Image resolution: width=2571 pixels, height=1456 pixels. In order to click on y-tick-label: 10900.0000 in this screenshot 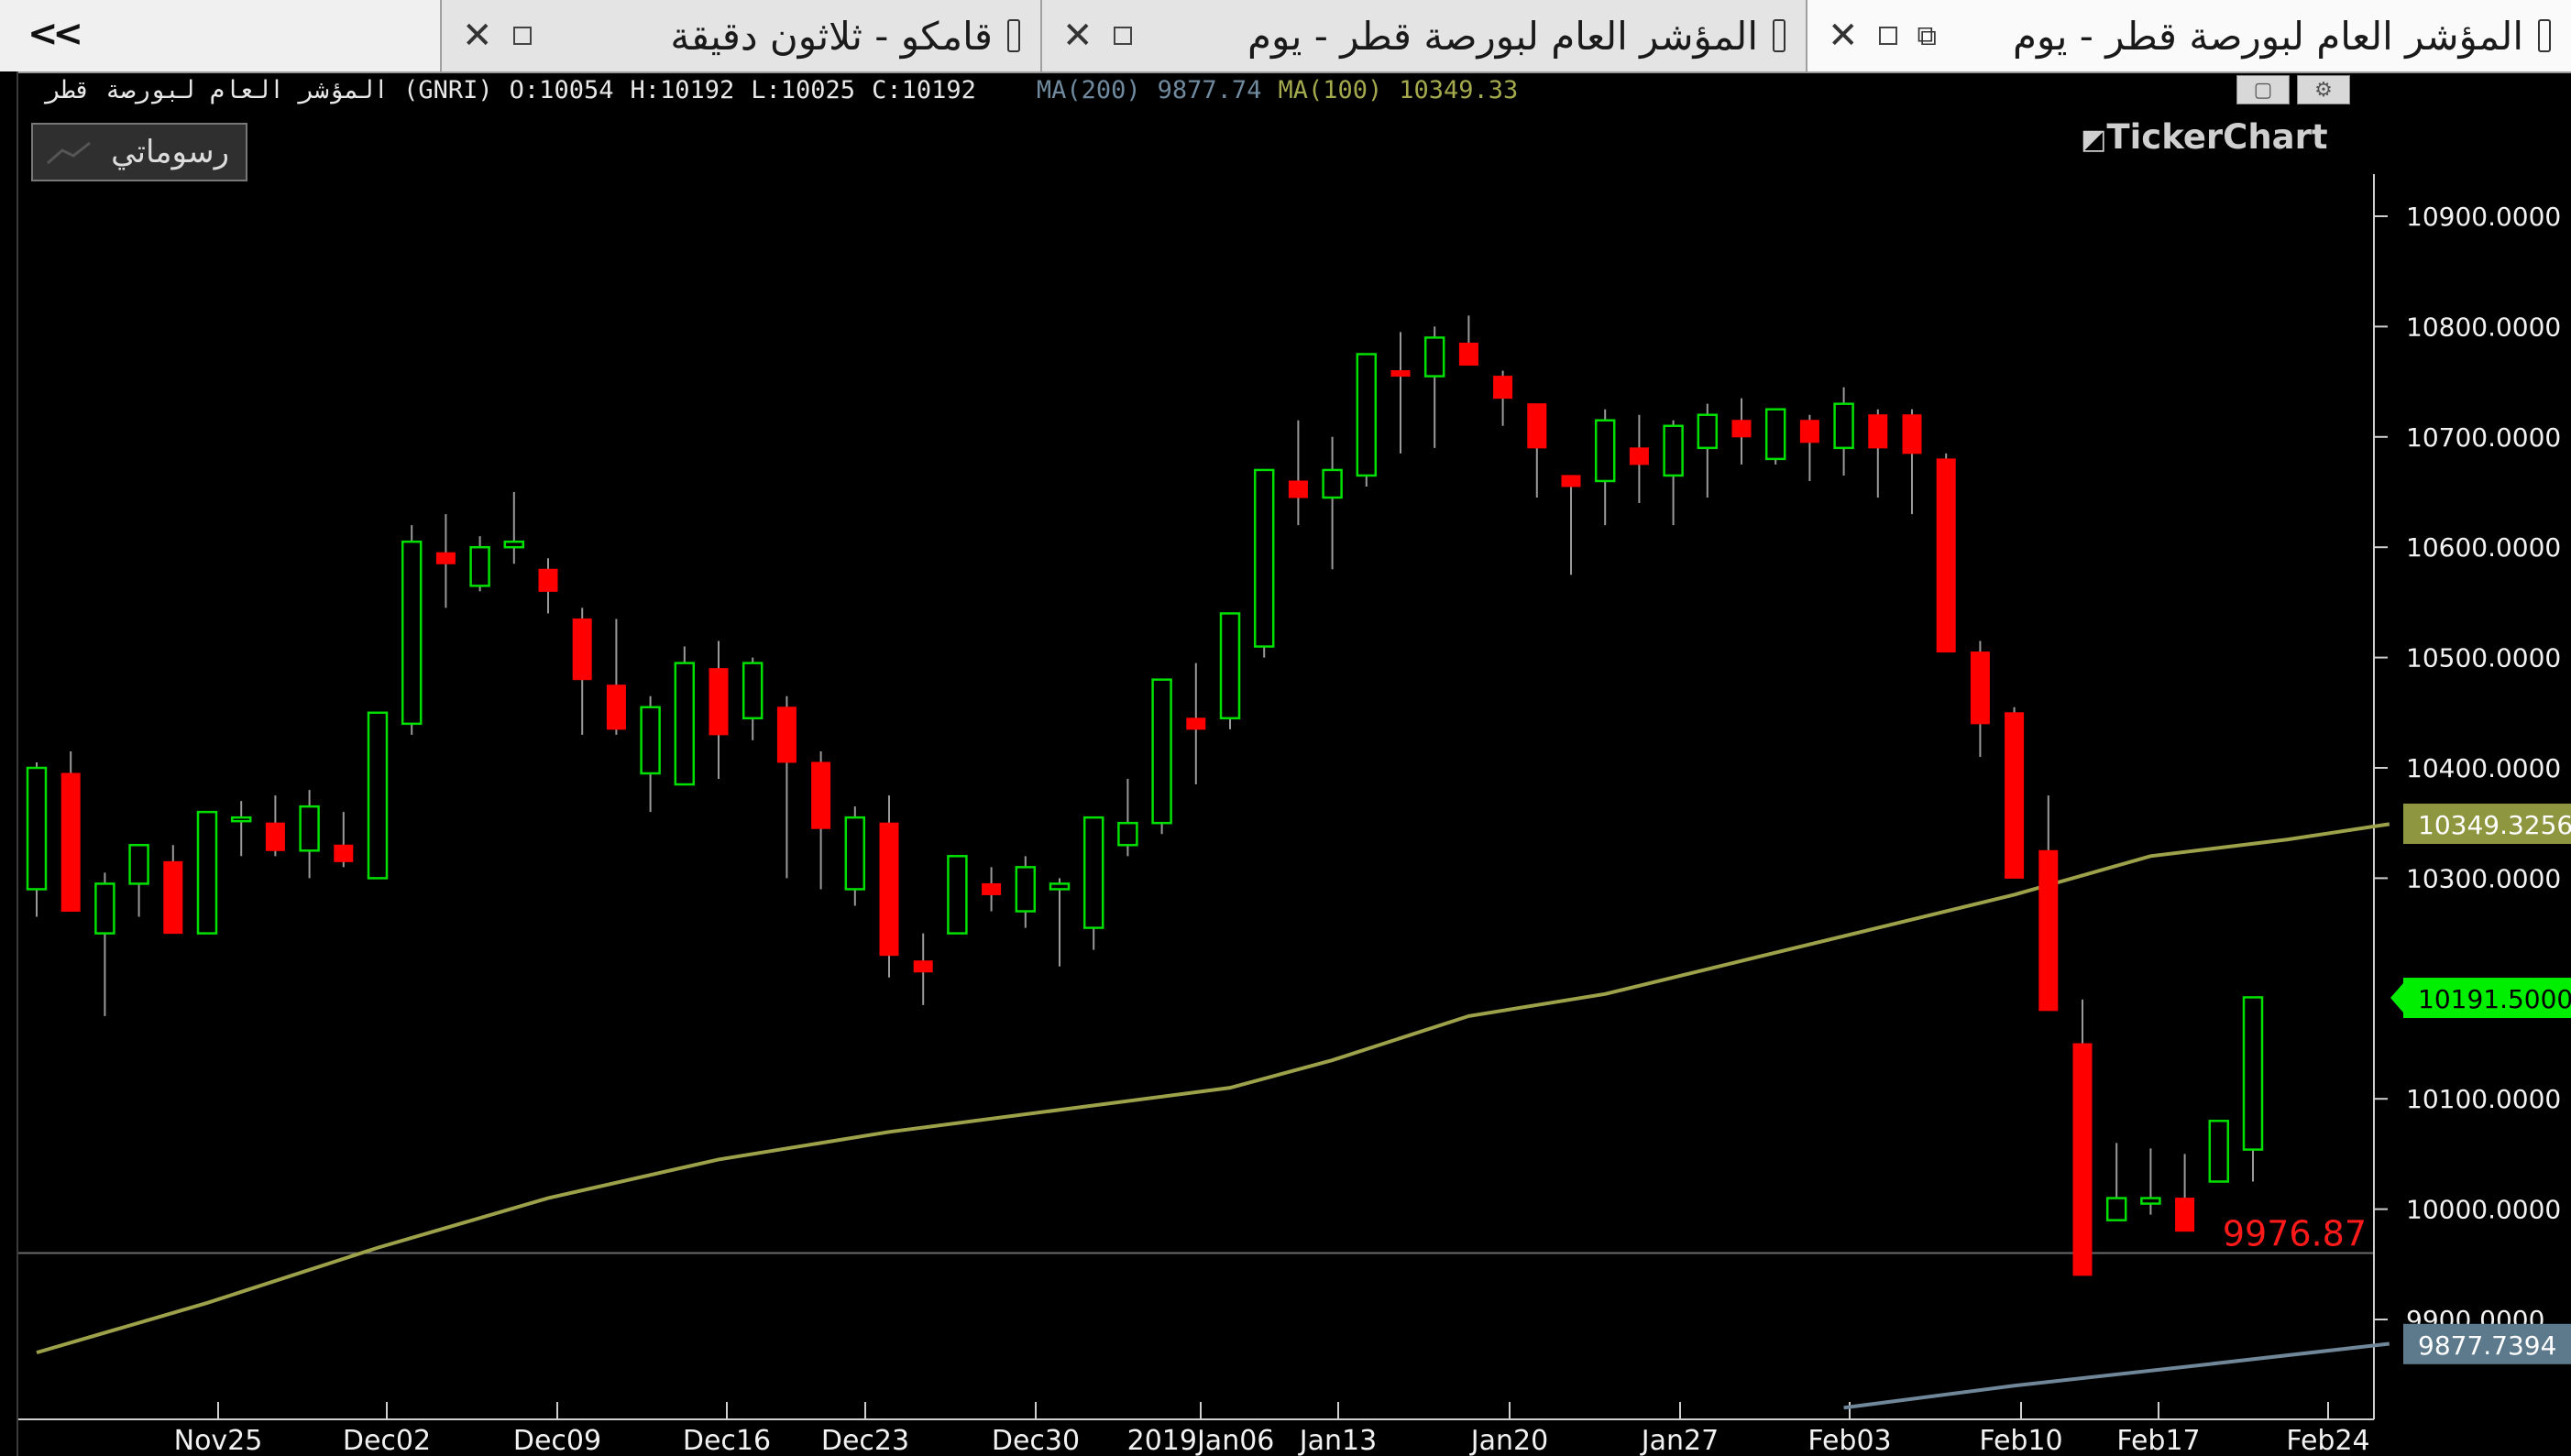, I will do `click(2483, 217)`.